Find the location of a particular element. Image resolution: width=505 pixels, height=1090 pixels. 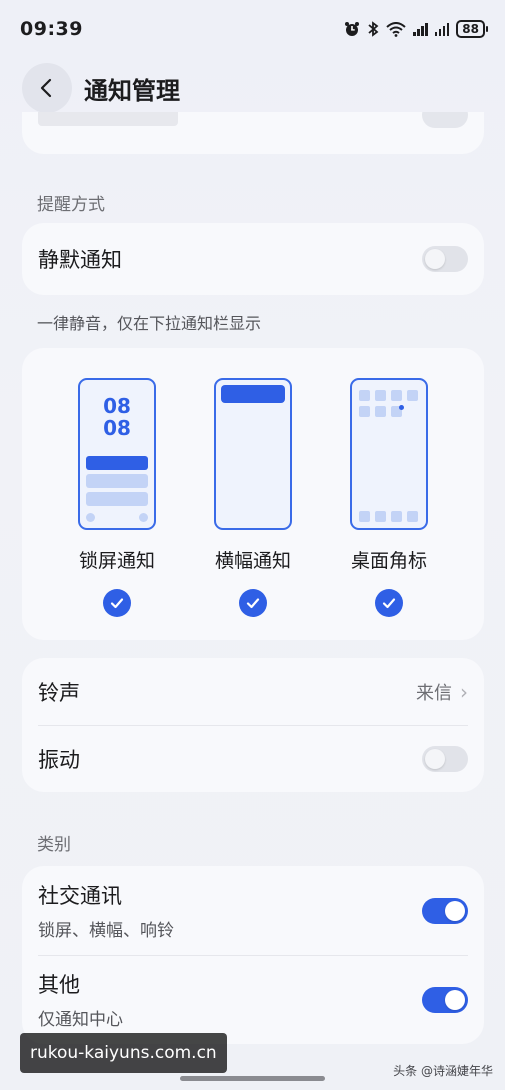

lockscreen-preview: 08 08 is located at coordinates (117, 454).